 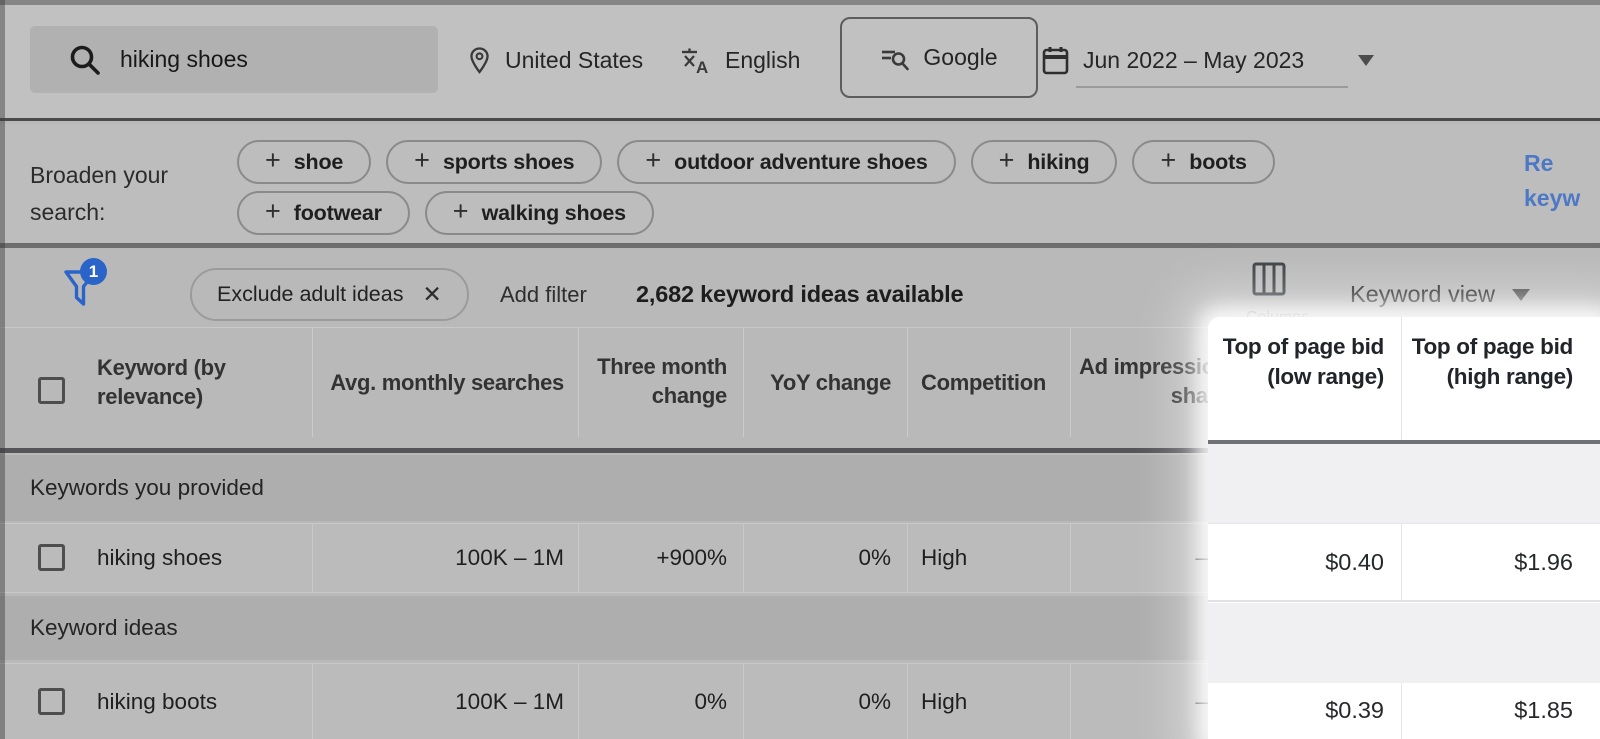 I want to click on bid-row: $0.39 $1.85, so click(x=1404, y=711).